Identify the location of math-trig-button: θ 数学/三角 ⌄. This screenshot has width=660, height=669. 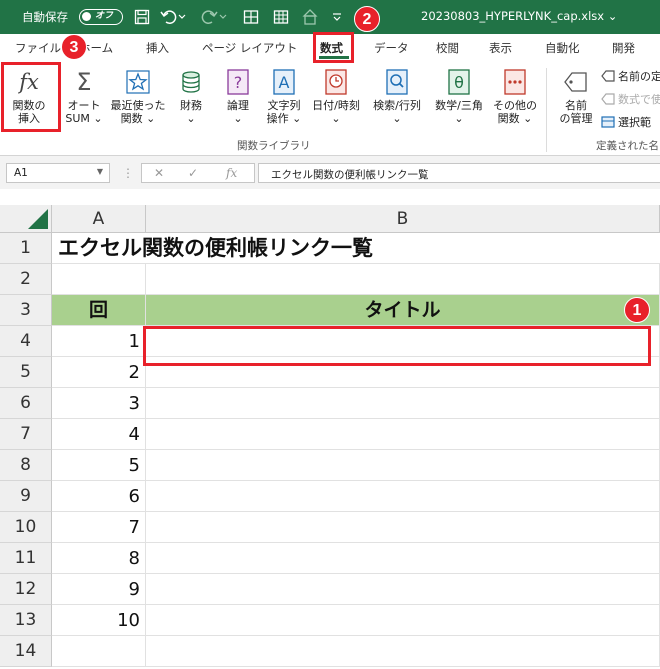
(459, 94).